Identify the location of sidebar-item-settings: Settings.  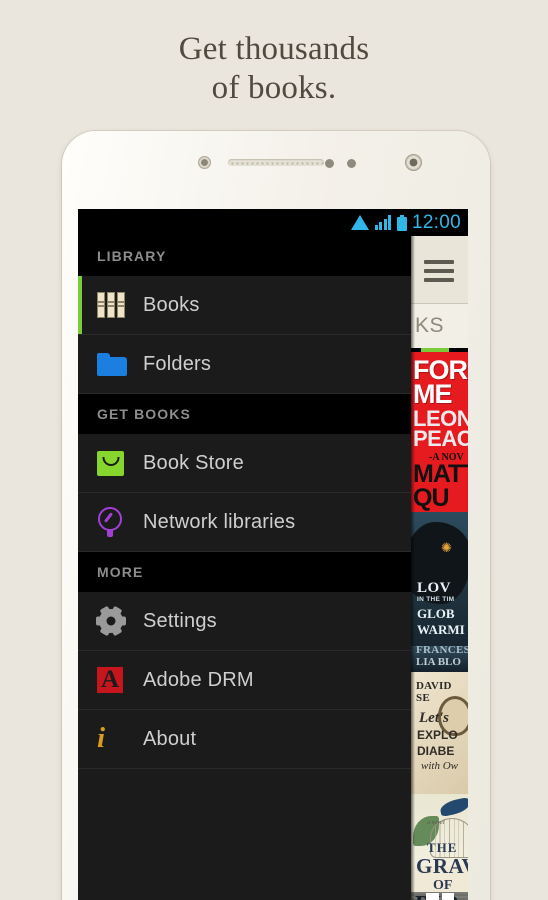
(244, 621).